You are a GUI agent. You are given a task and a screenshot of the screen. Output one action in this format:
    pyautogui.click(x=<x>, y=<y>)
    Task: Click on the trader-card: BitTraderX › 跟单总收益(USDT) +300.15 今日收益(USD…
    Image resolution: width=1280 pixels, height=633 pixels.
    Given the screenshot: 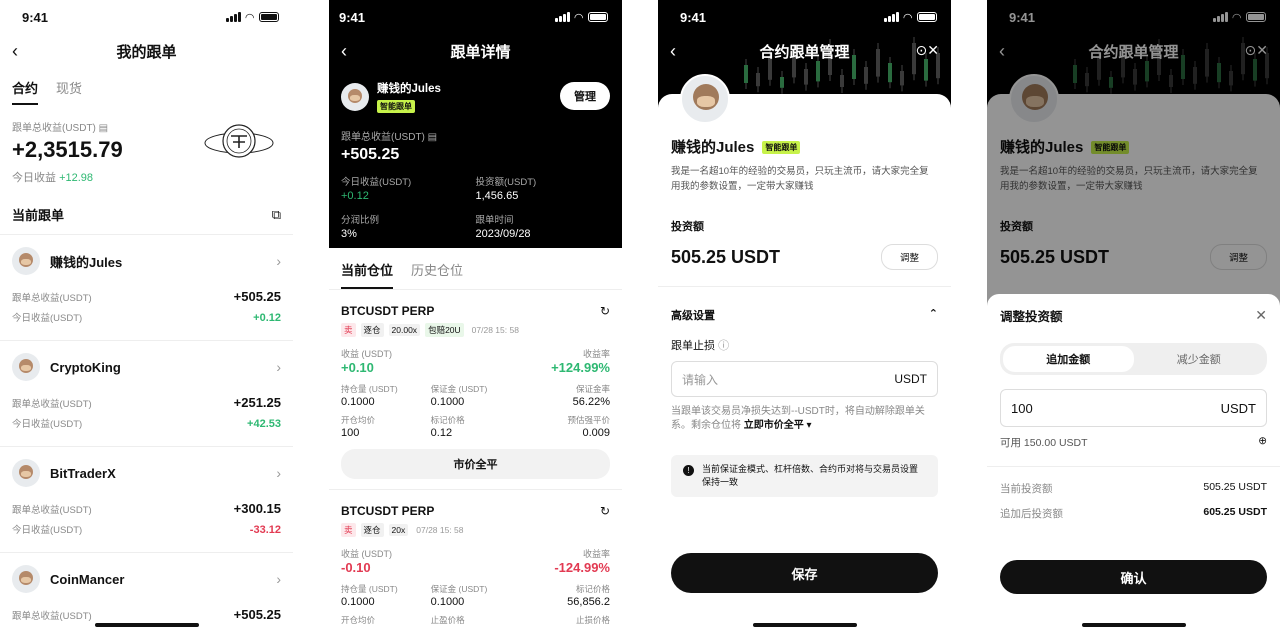 What is the action you would take?
    pyautogui.click(x=146, y=500)
    